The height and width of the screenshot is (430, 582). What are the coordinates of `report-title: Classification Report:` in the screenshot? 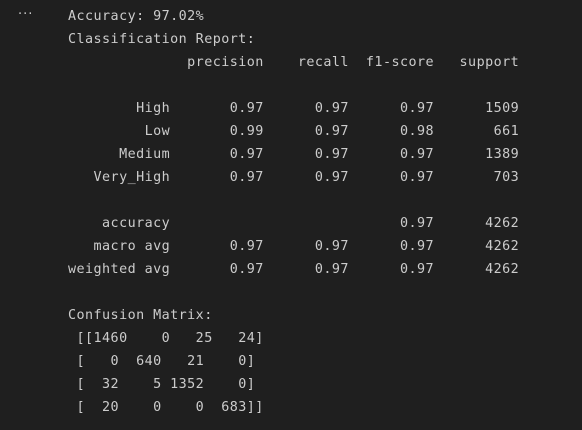 It's located at (162, 39).